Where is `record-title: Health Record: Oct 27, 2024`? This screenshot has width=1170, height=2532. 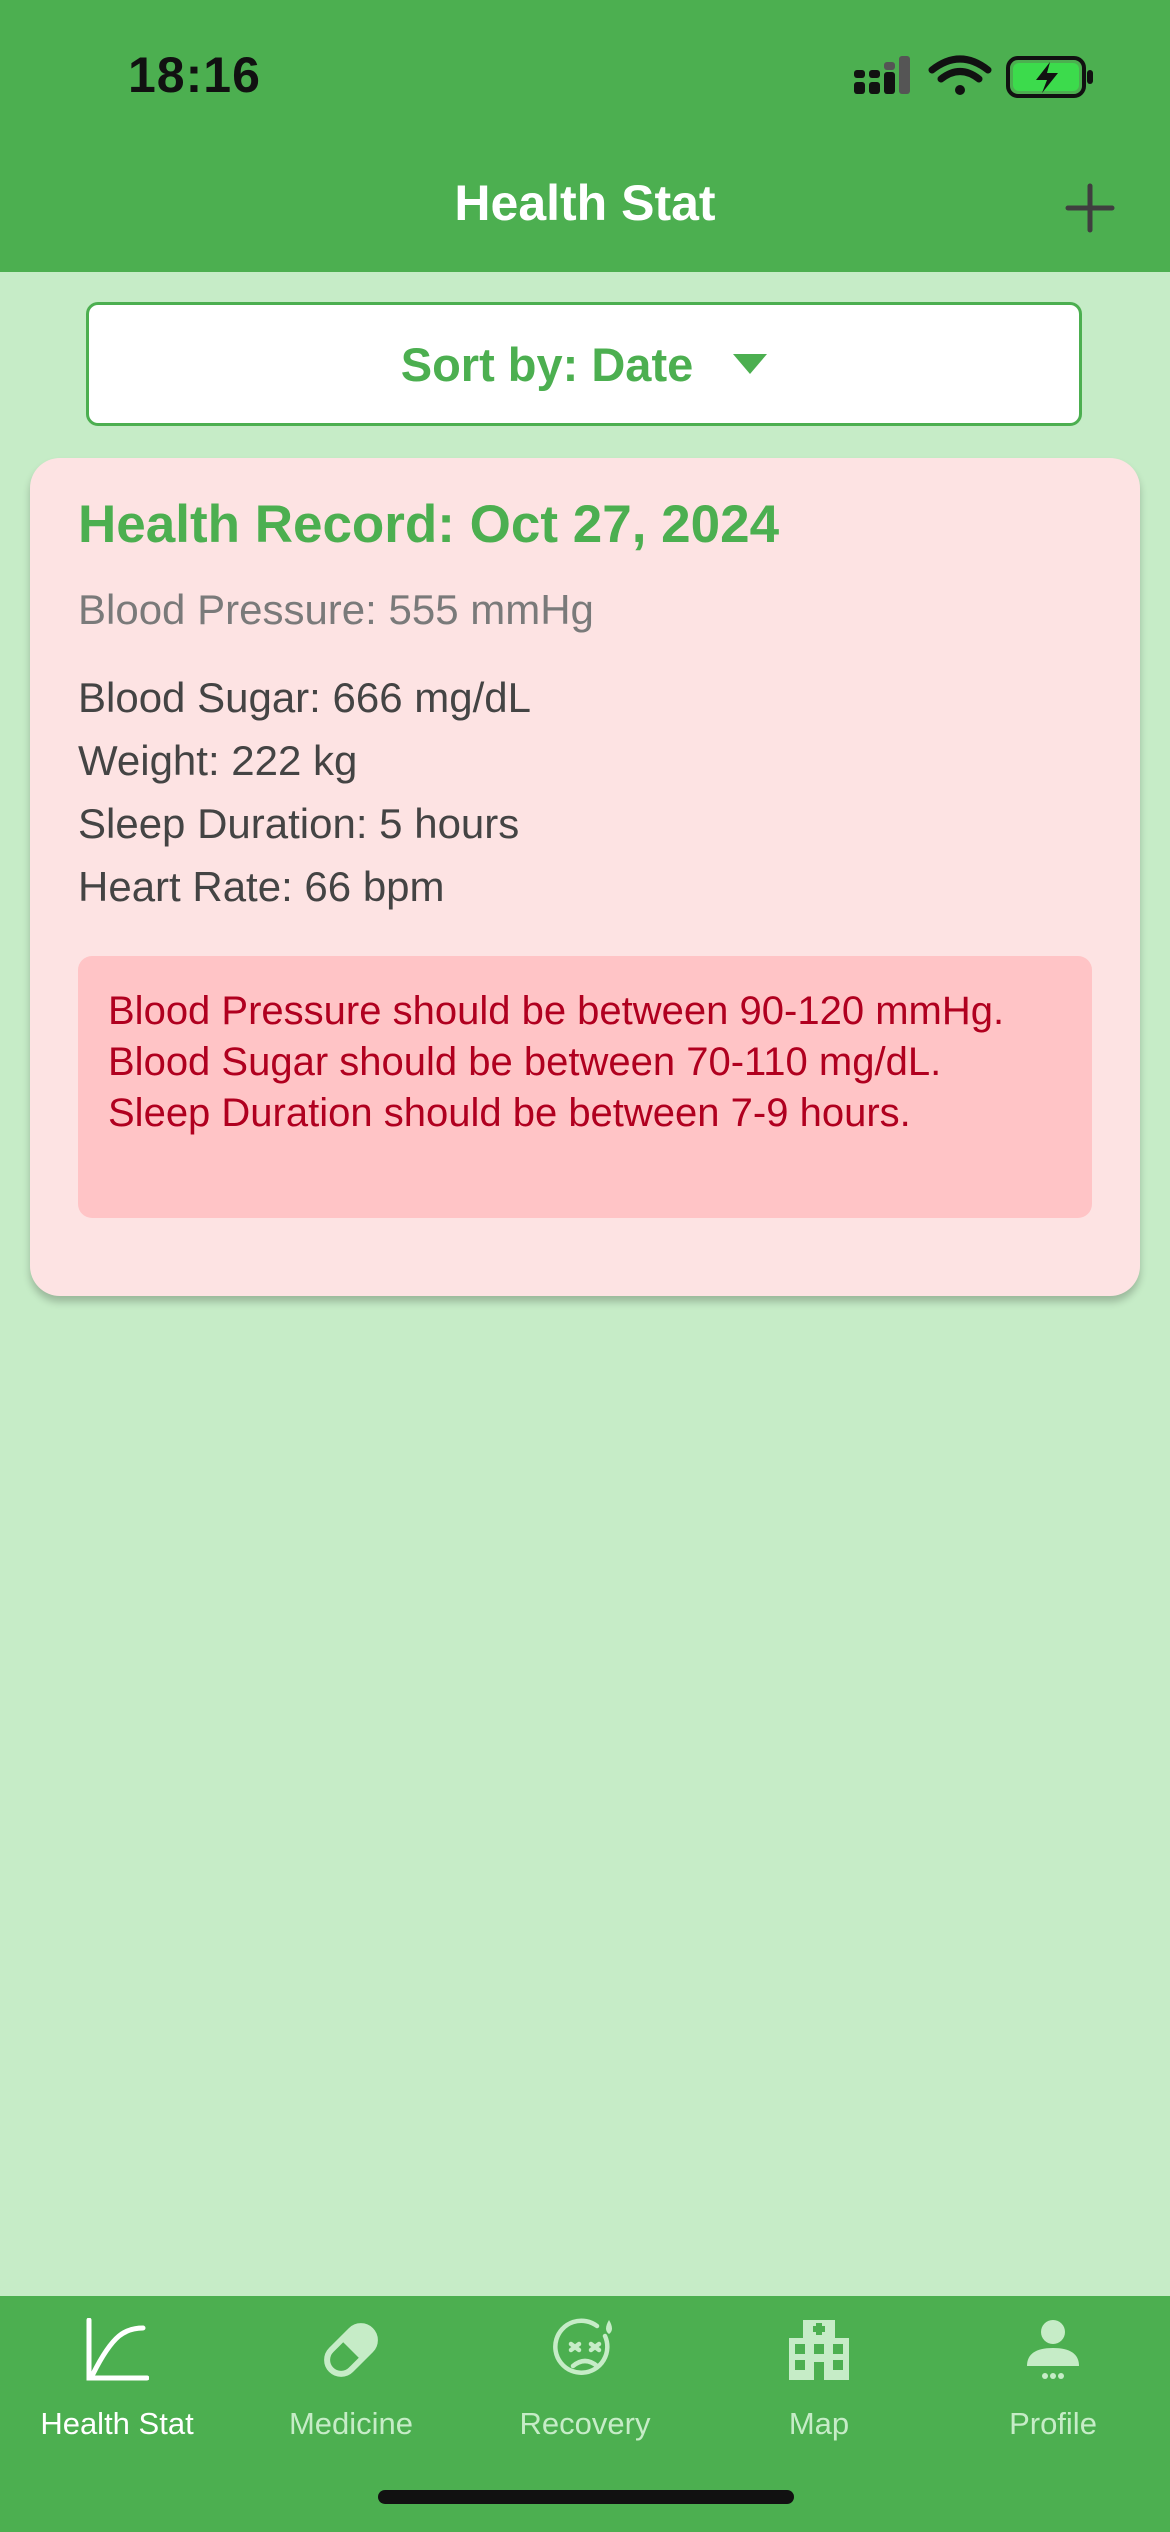
record-title: Health Record: Oct 27, 2024 is located at coordinates (429, 524).